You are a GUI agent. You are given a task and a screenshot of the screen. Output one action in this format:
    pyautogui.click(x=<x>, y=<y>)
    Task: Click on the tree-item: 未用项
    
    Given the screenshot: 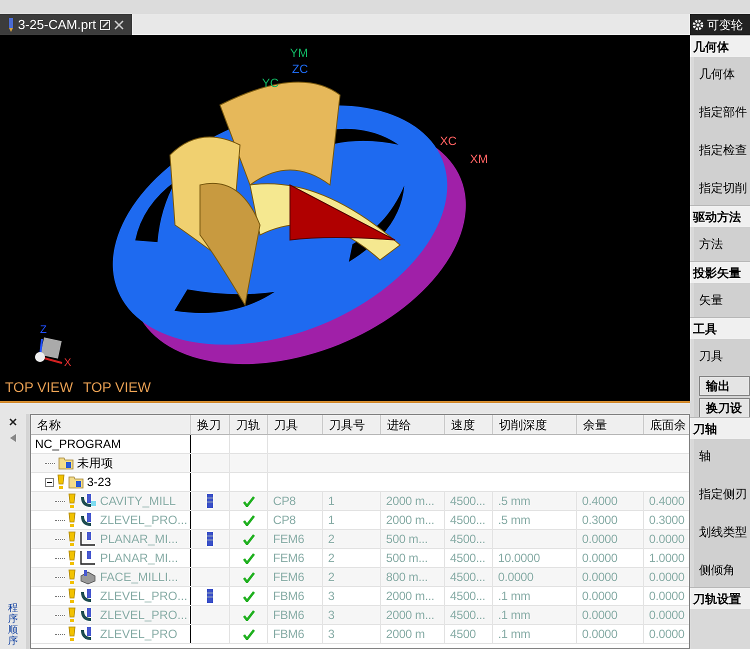 What is the action you would take?
    pyautogui.click(x=95, y=463)
    